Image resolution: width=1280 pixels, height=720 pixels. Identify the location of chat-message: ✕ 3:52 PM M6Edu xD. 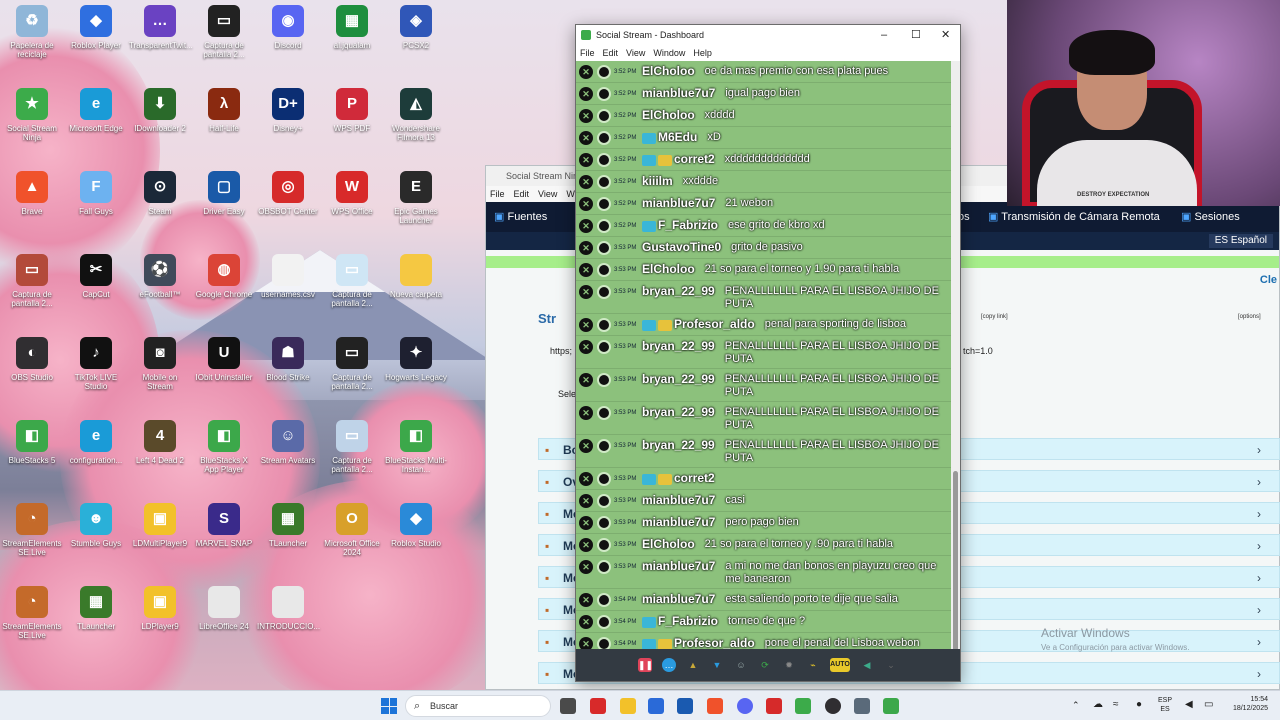
(764, 138).